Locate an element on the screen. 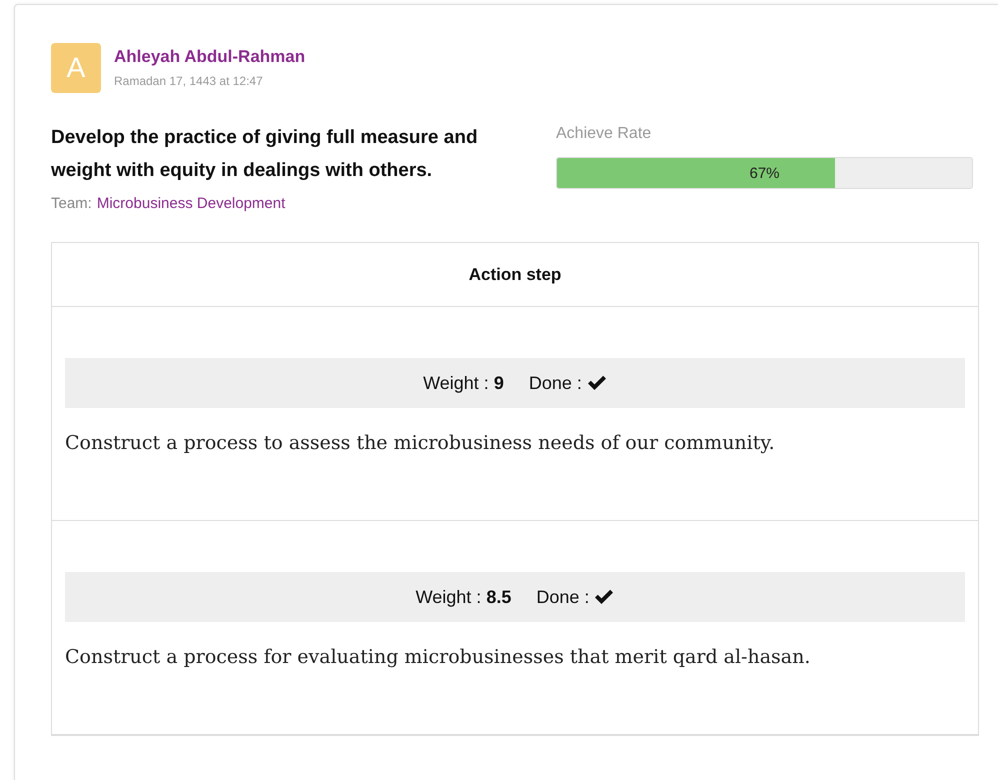 This screenshot has height=780, width=998. avatar: A is located at coordinates (76, 68).